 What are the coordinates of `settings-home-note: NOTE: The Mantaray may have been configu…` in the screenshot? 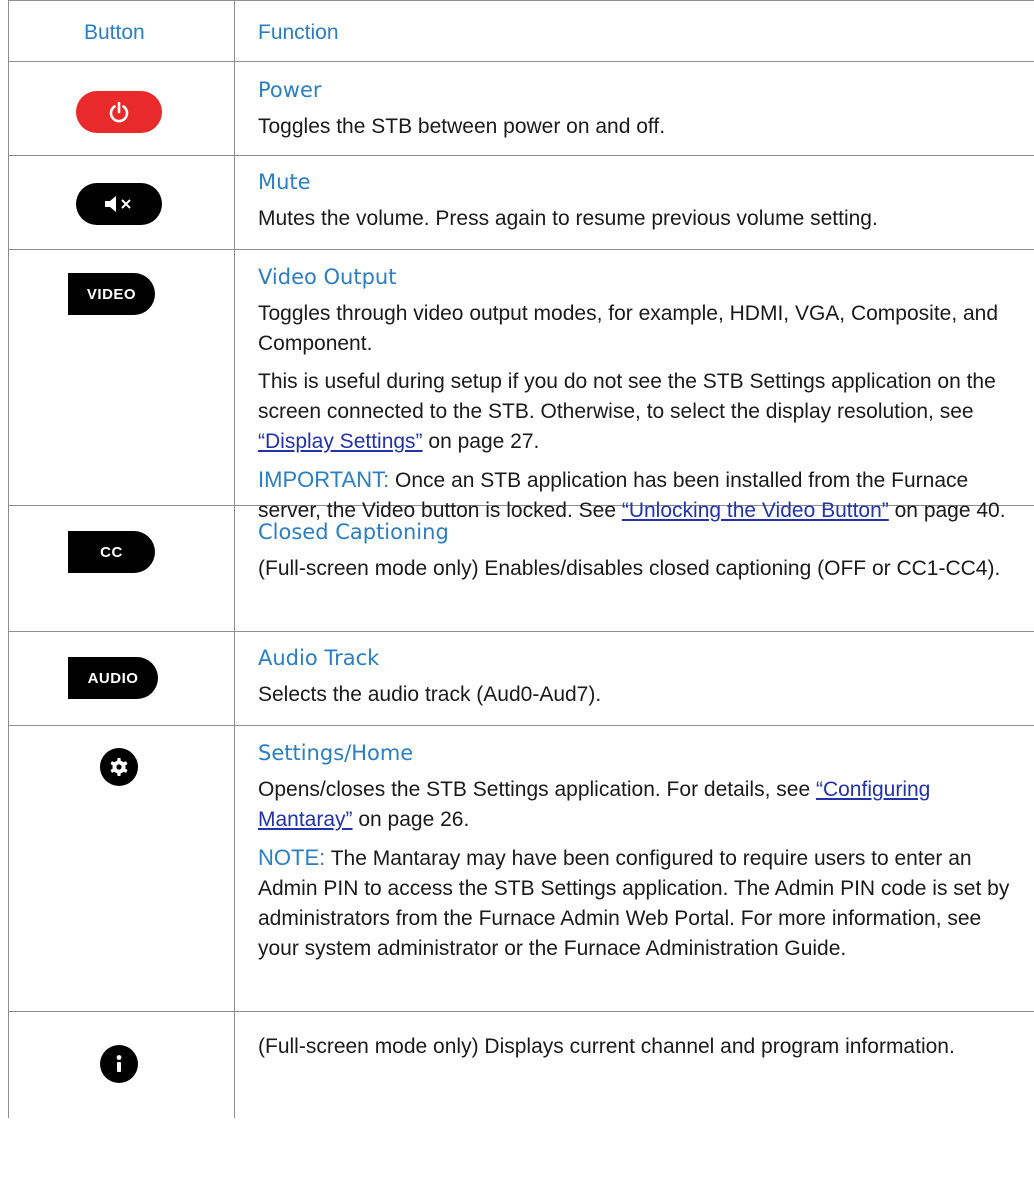 It's located at (634, 902).